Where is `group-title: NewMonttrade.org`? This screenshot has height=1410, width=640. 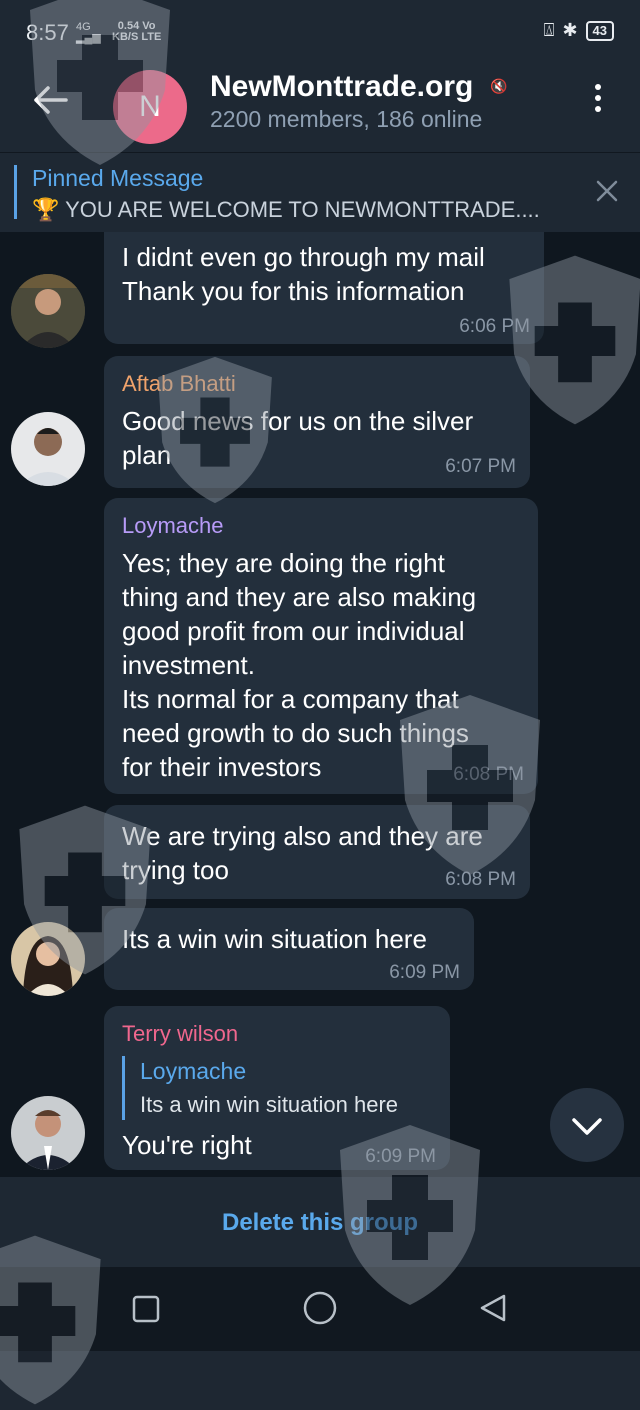 group-title: NewMonttrade.org is located at coordinates (341, 87).